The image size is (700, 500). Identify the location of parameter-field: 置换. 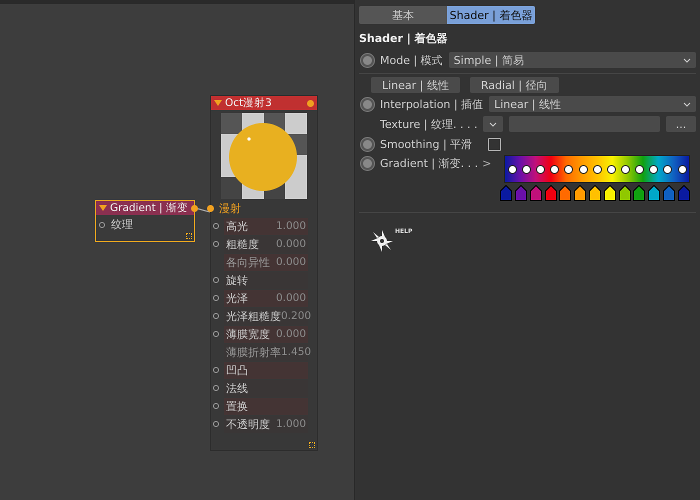
(266, 406).